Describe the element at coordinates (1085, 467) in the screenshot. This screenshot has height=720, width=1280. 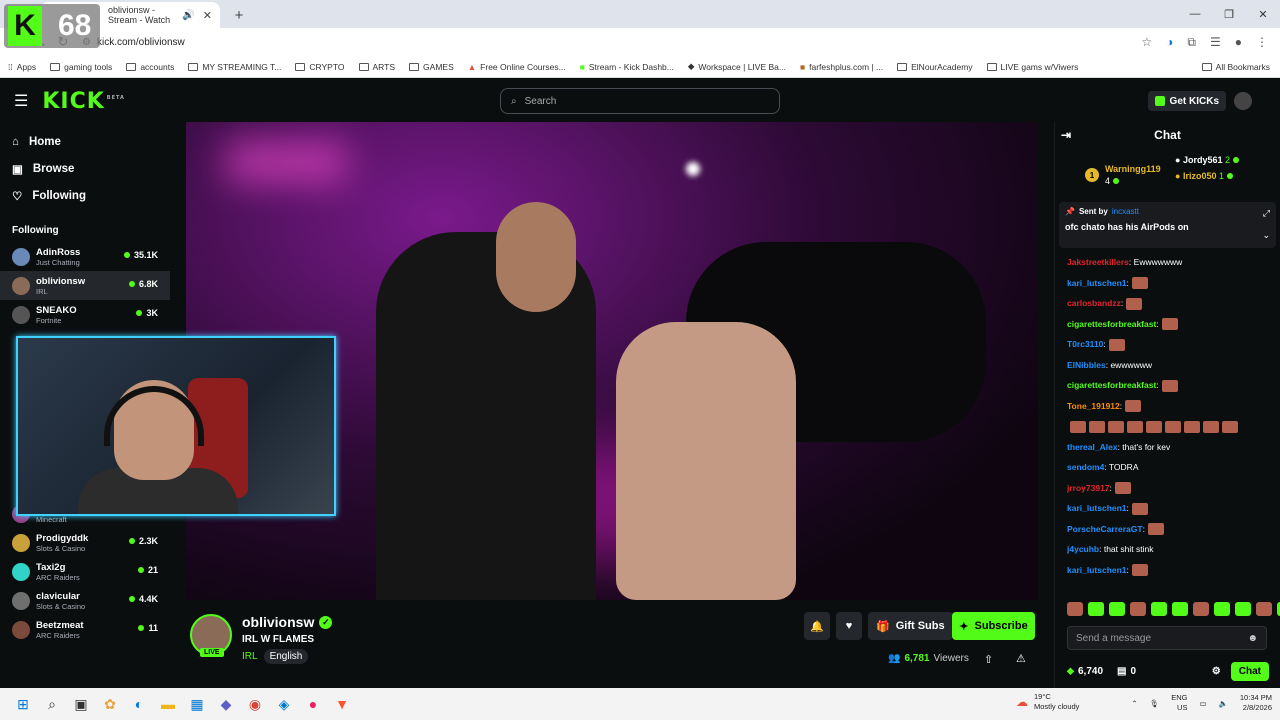
I see `chat-username: sendom4` at that location.